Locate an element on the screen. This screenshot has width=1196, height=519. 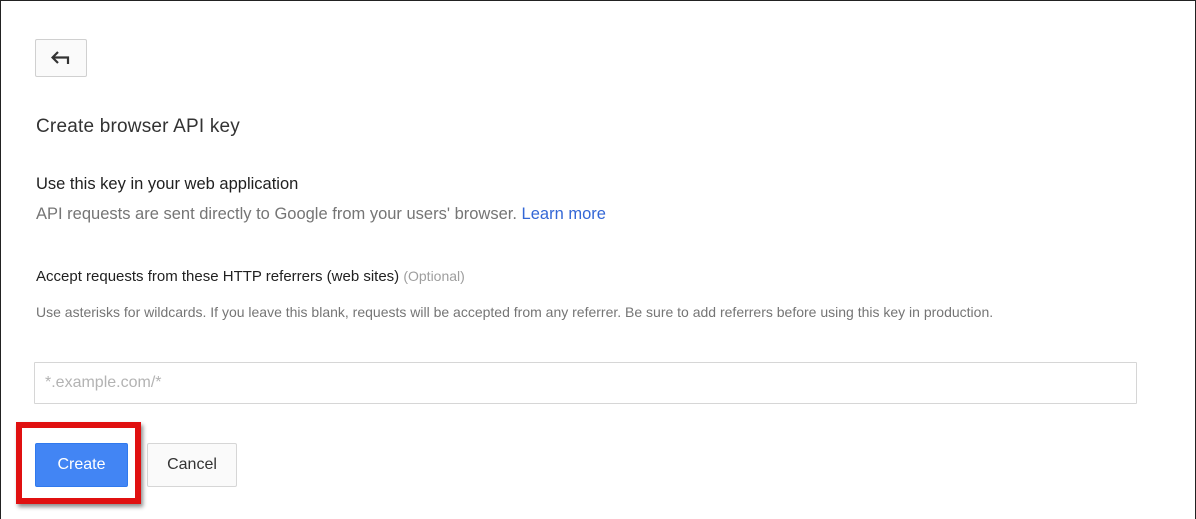
usage-heading: Use this key in your web application is located at coordinates (167, 184).